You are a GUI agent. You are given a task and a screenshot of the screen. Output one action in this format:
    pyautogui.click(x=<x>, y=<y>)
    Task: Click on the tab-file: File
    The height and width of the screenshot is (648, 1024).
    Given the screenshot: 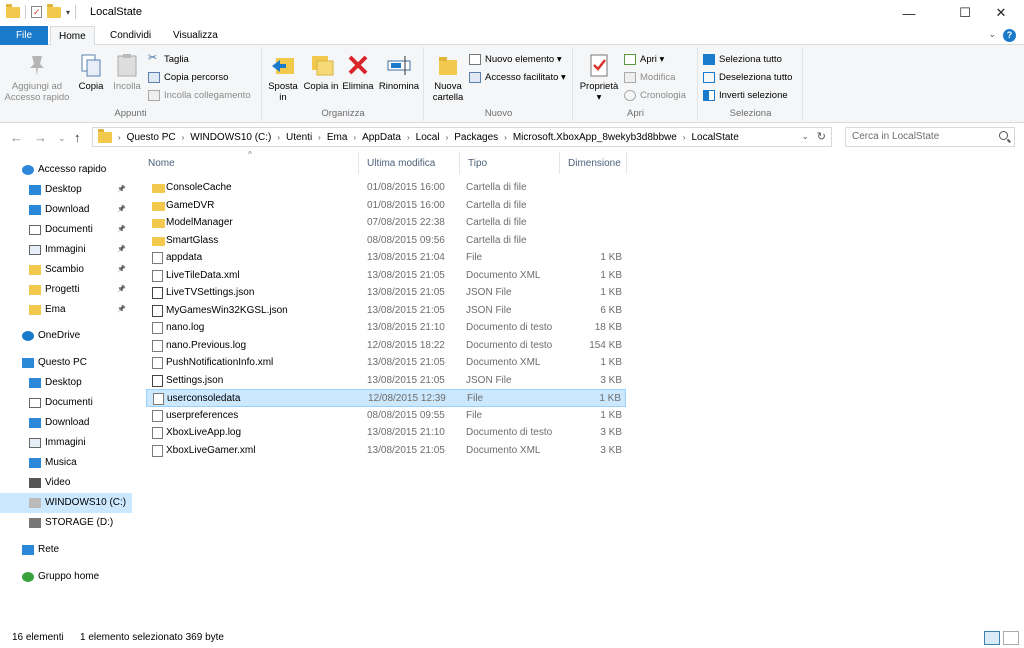 What is the action you would take?
    pyautogui.click(x=24, y=35)
    